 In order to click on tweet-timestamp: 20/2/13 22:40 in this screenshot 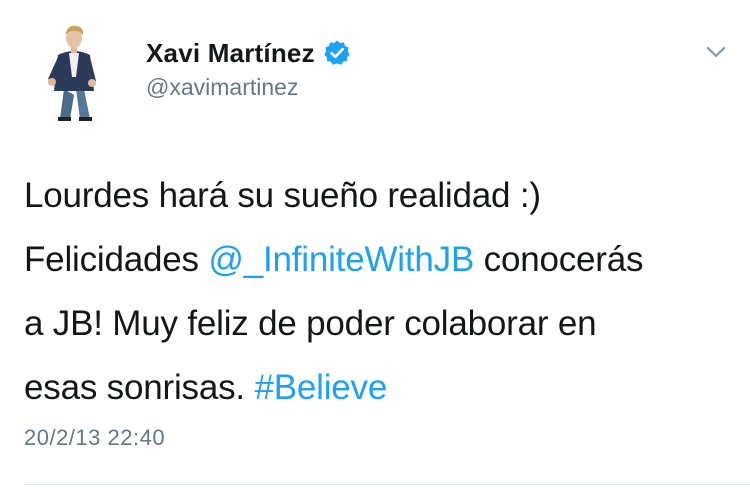, I will do `click(94, 438)`.